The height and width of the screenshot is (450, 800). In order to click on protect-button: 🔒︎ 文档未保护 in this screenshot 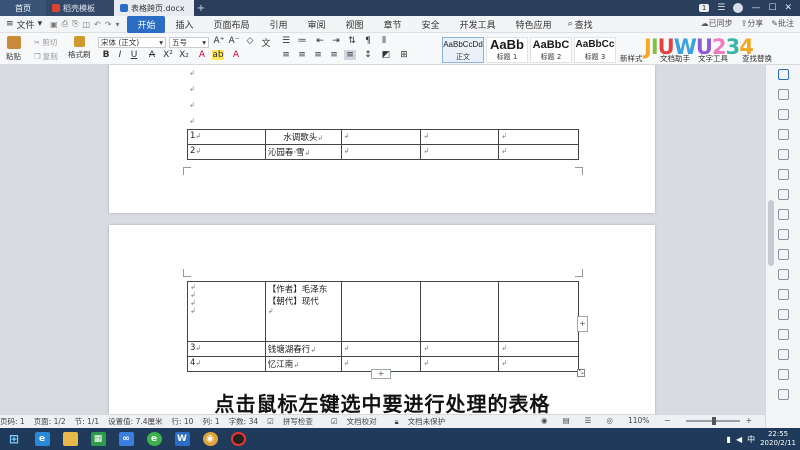, I will do `click(425, 421)`.